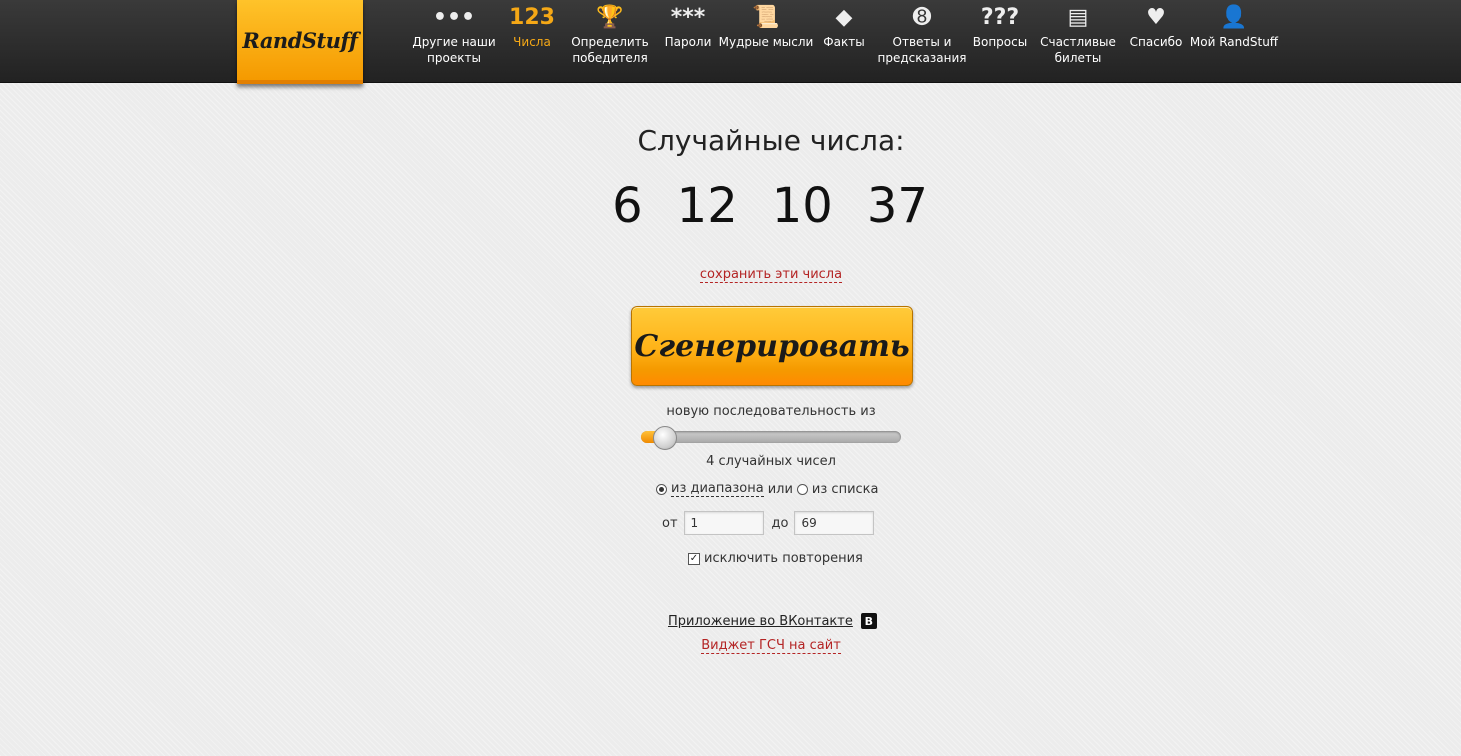 The width and height of the screenshot is (1461, 756). I want to click on generate-button-label: Сгенерировать, so click(772, 346).